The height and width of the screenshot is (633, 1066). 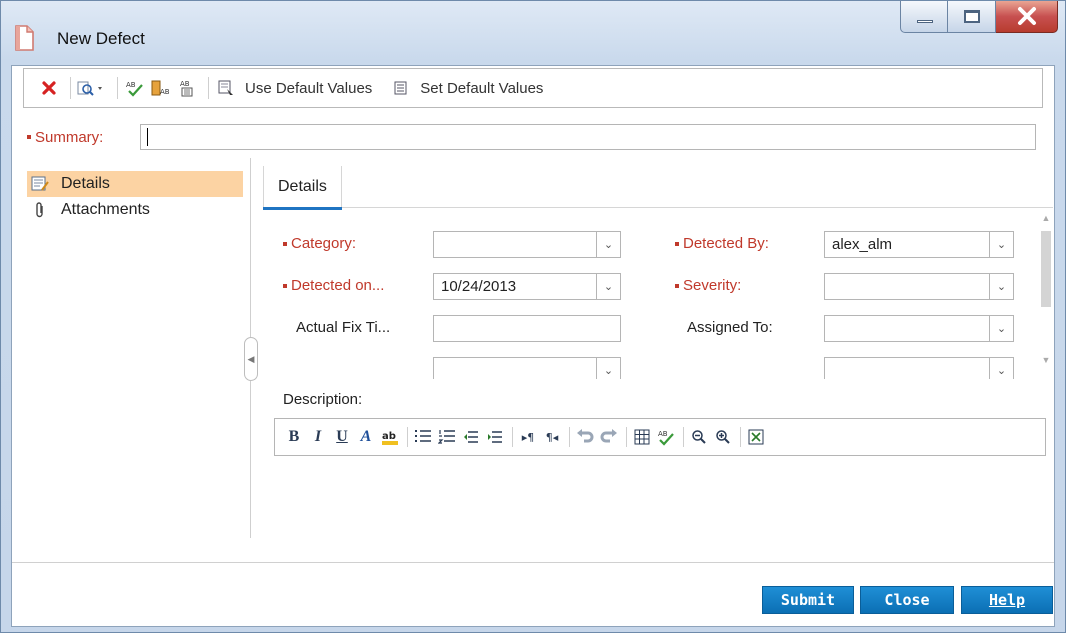 I want to click on redo-icon, so click(x=609, y=437).